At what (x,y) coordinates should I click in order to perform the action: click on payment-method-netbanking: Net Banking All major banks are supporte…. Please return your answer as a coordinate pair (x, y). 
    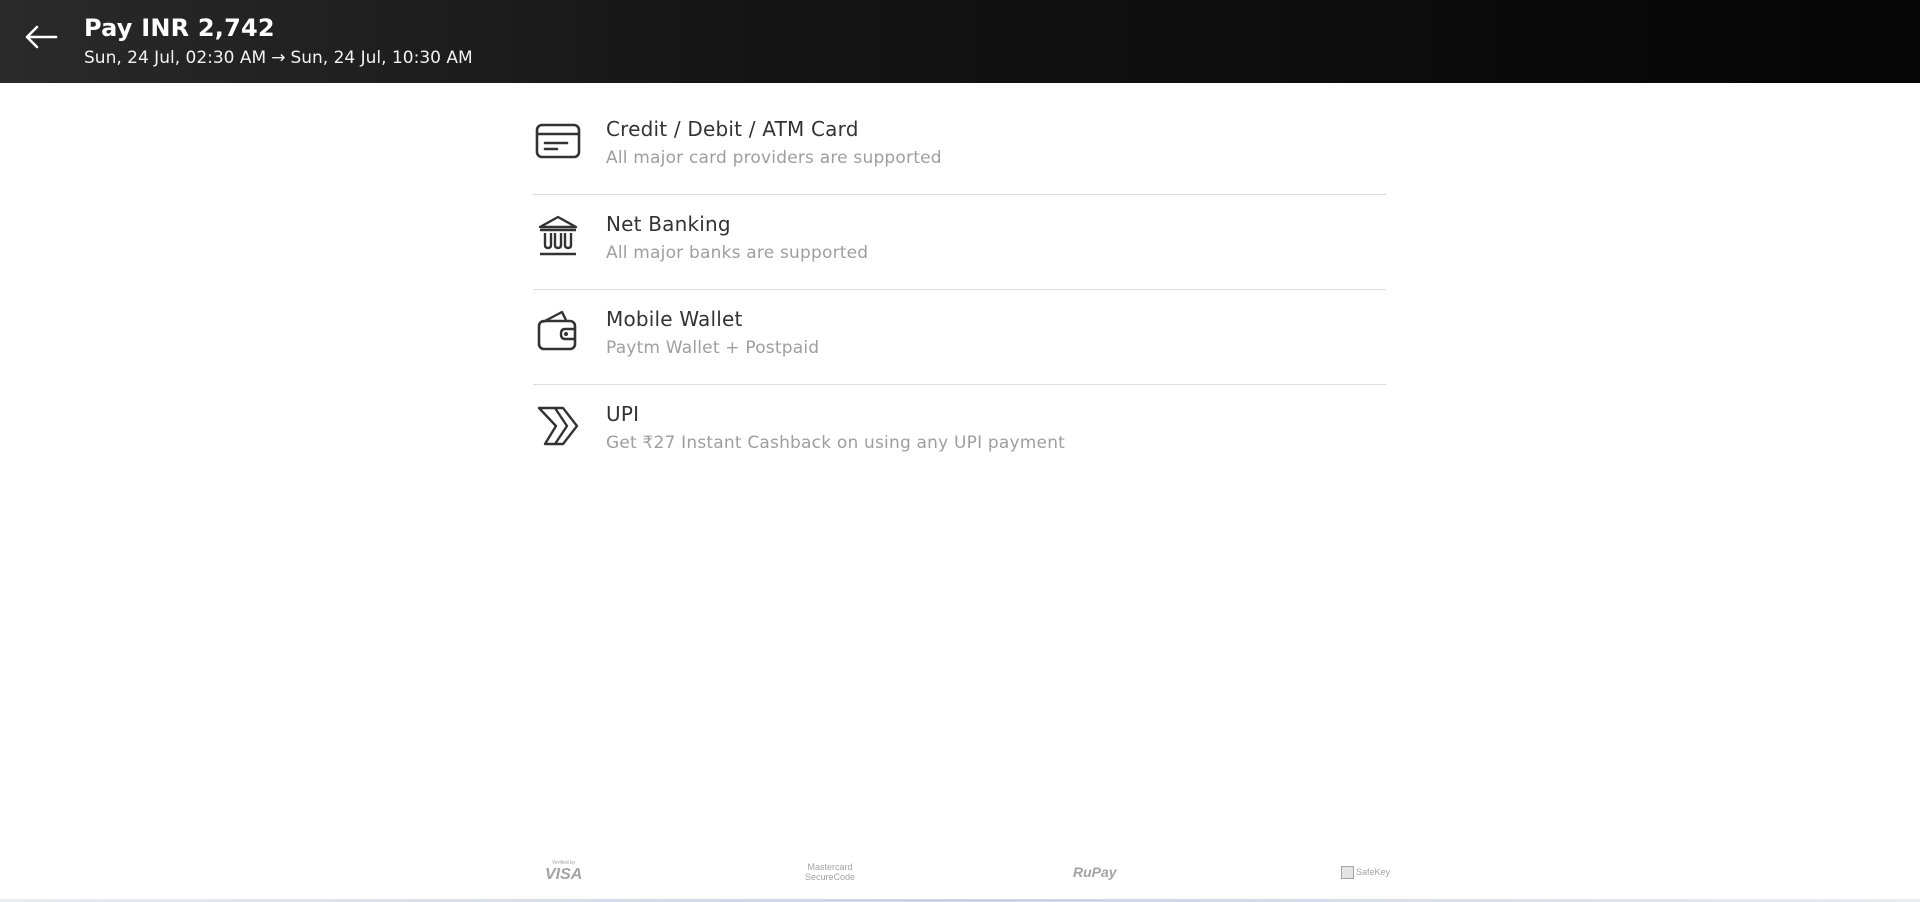
    Looking at the image, I should click on (959, 242).